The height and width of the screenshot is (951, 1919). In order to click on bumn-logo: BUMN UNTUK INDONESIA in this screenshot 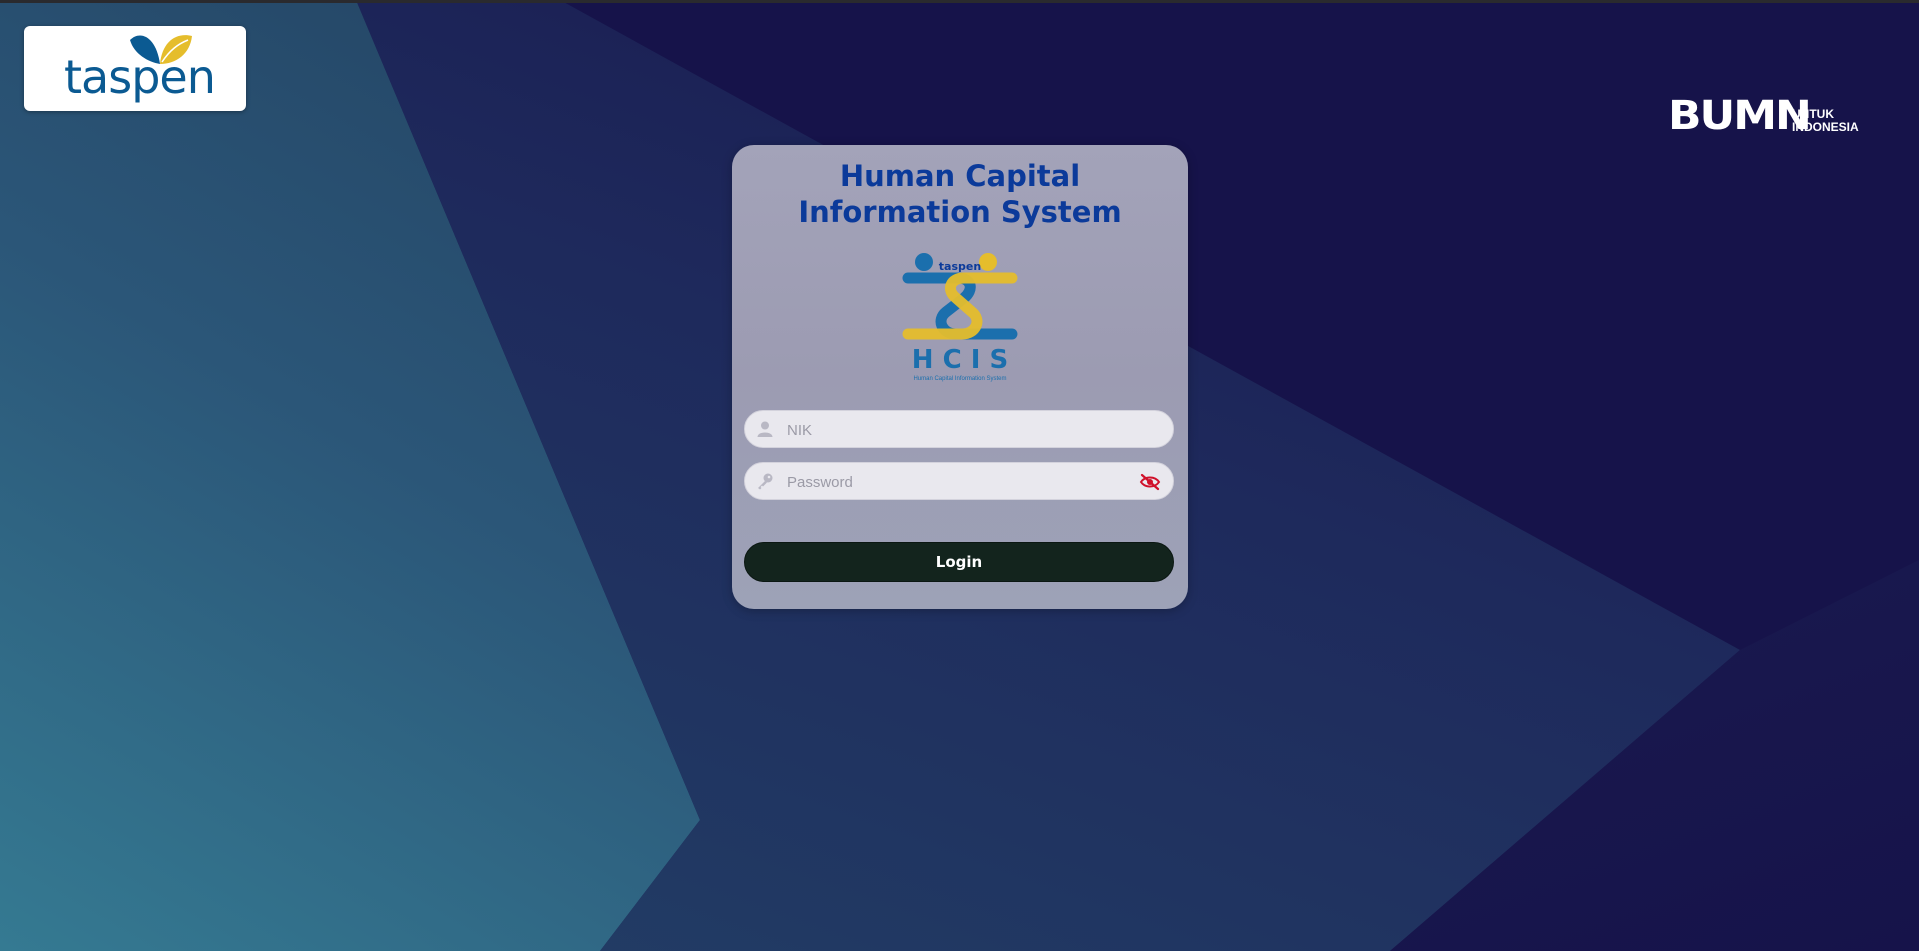, I will do `click(1768, 115)`.